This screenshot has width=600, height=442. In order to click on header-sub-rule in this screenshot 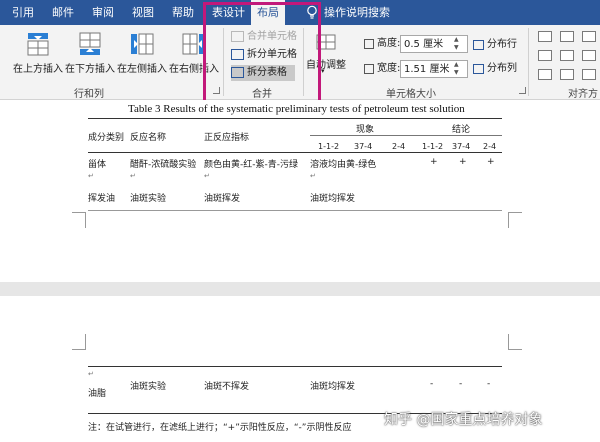, I will do `click(406, 135)`.